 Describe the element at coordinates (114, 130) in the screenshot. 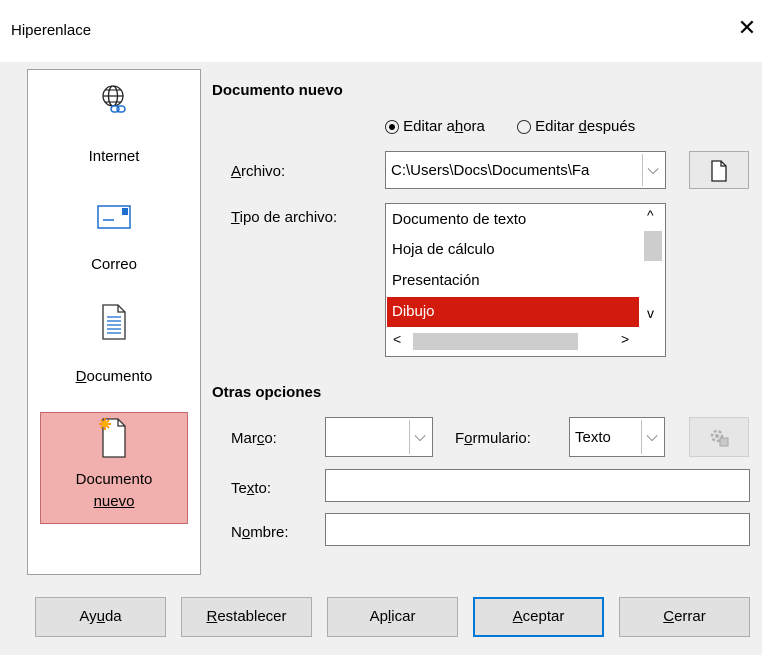

I see `sidebar-item-internet: Internet` at that location.